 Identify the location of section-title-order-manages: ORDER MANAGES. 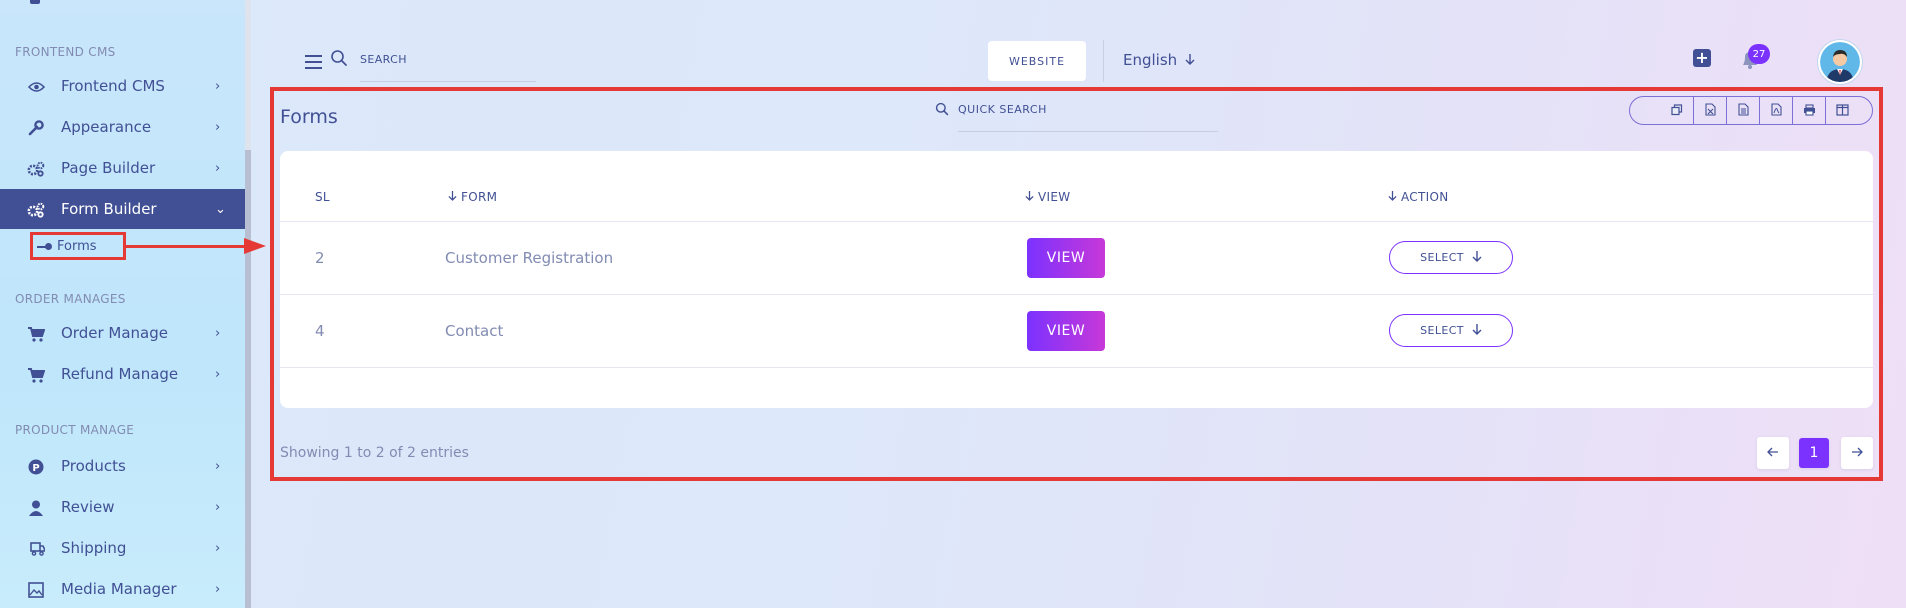
(70, 299).